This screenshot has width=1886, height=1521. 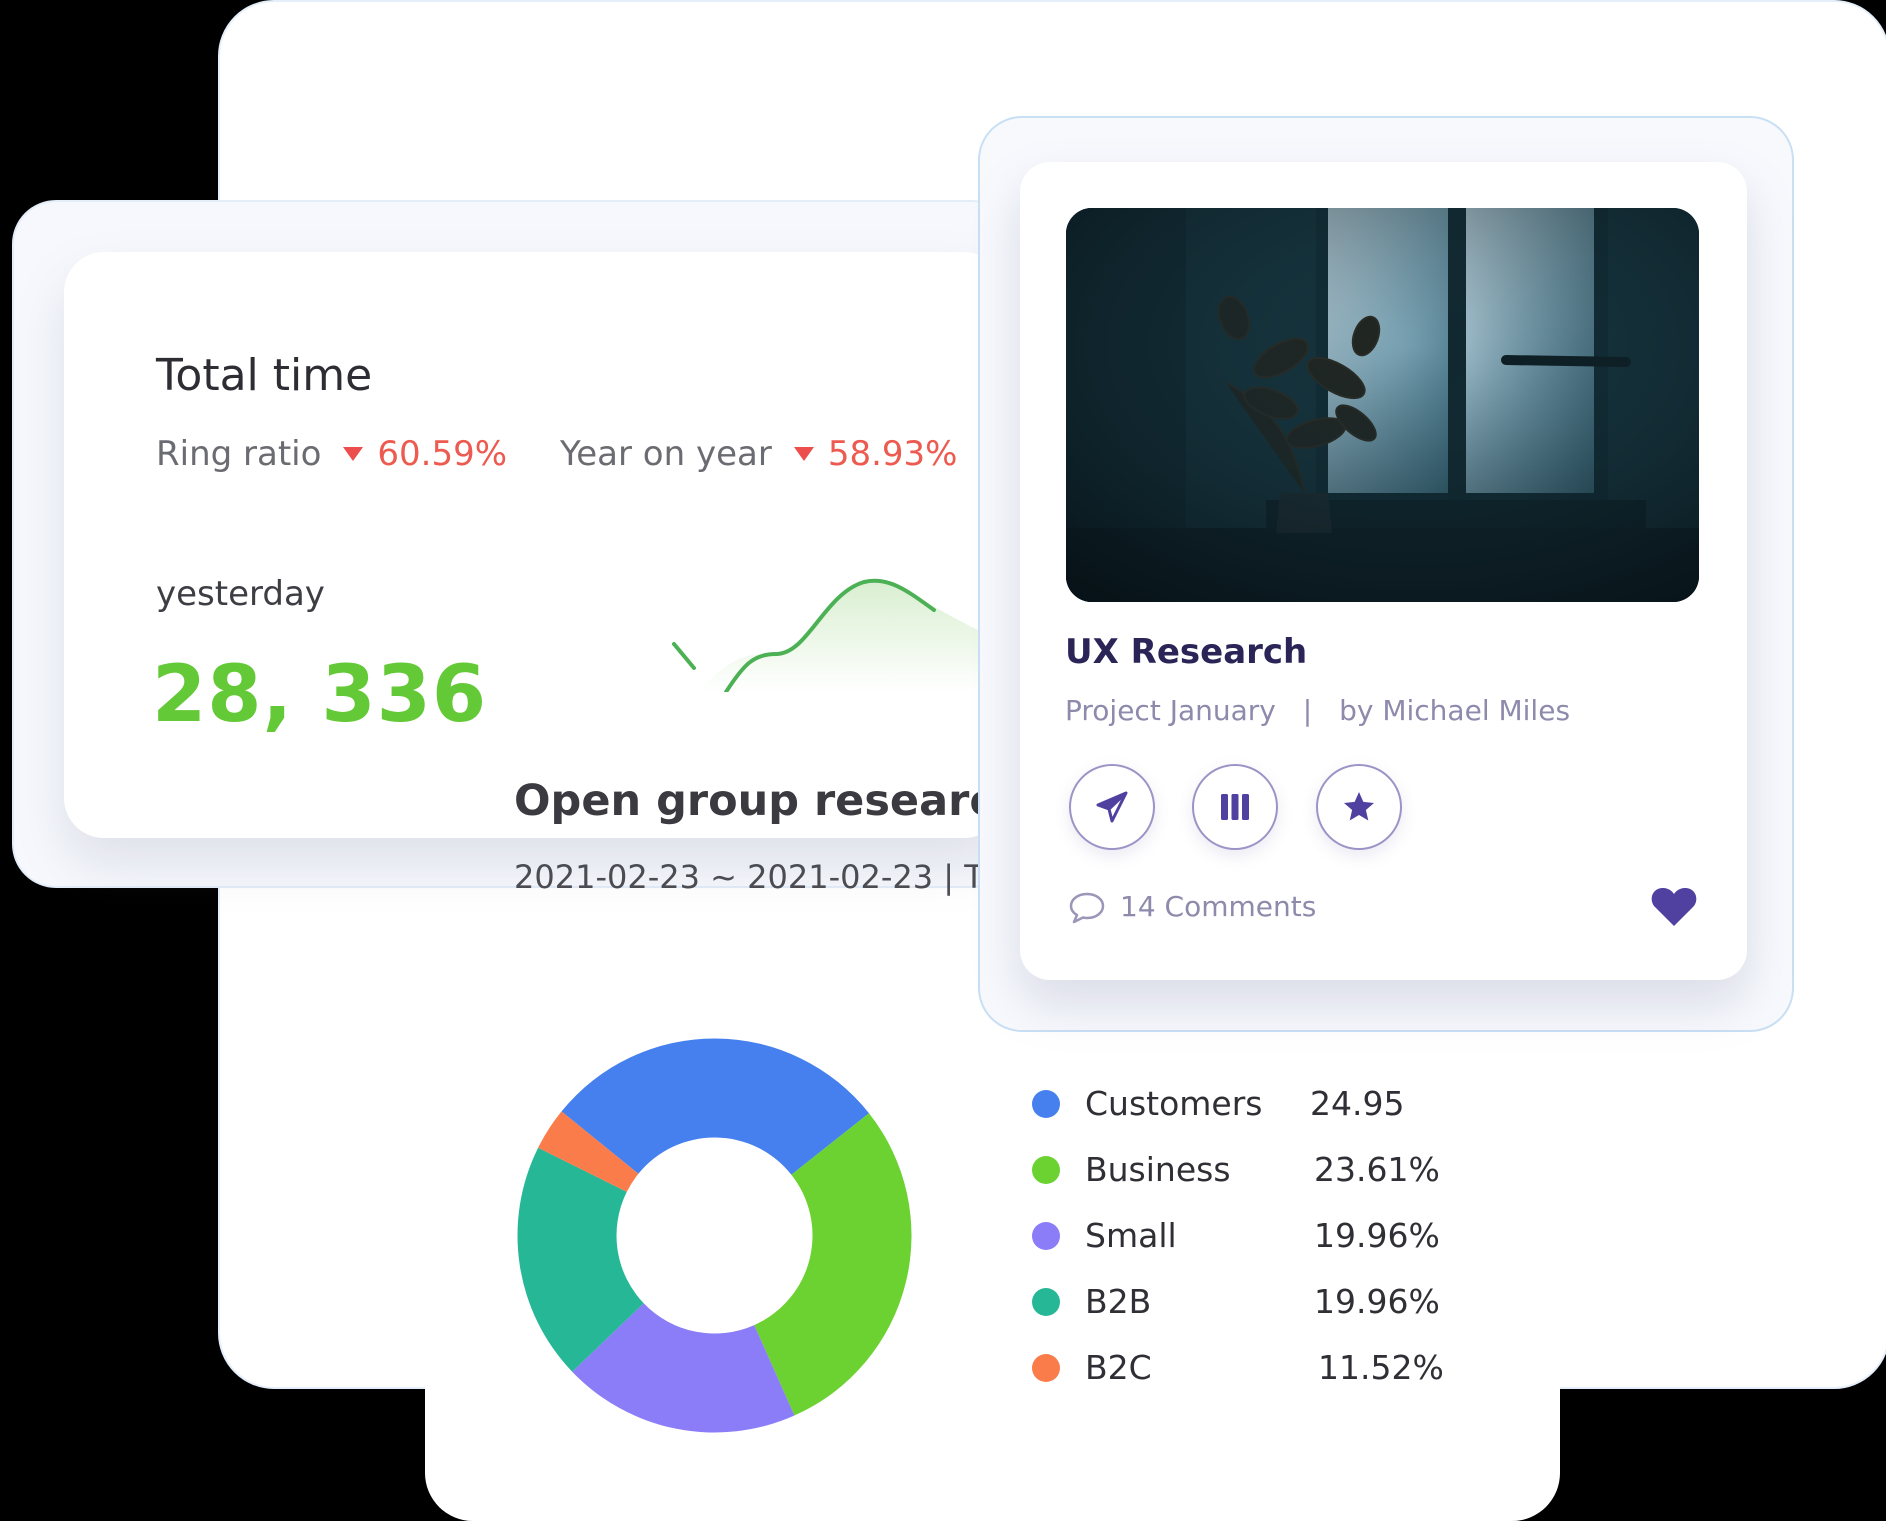 I want to click on heart-icon, so click(x=1674, y=906).